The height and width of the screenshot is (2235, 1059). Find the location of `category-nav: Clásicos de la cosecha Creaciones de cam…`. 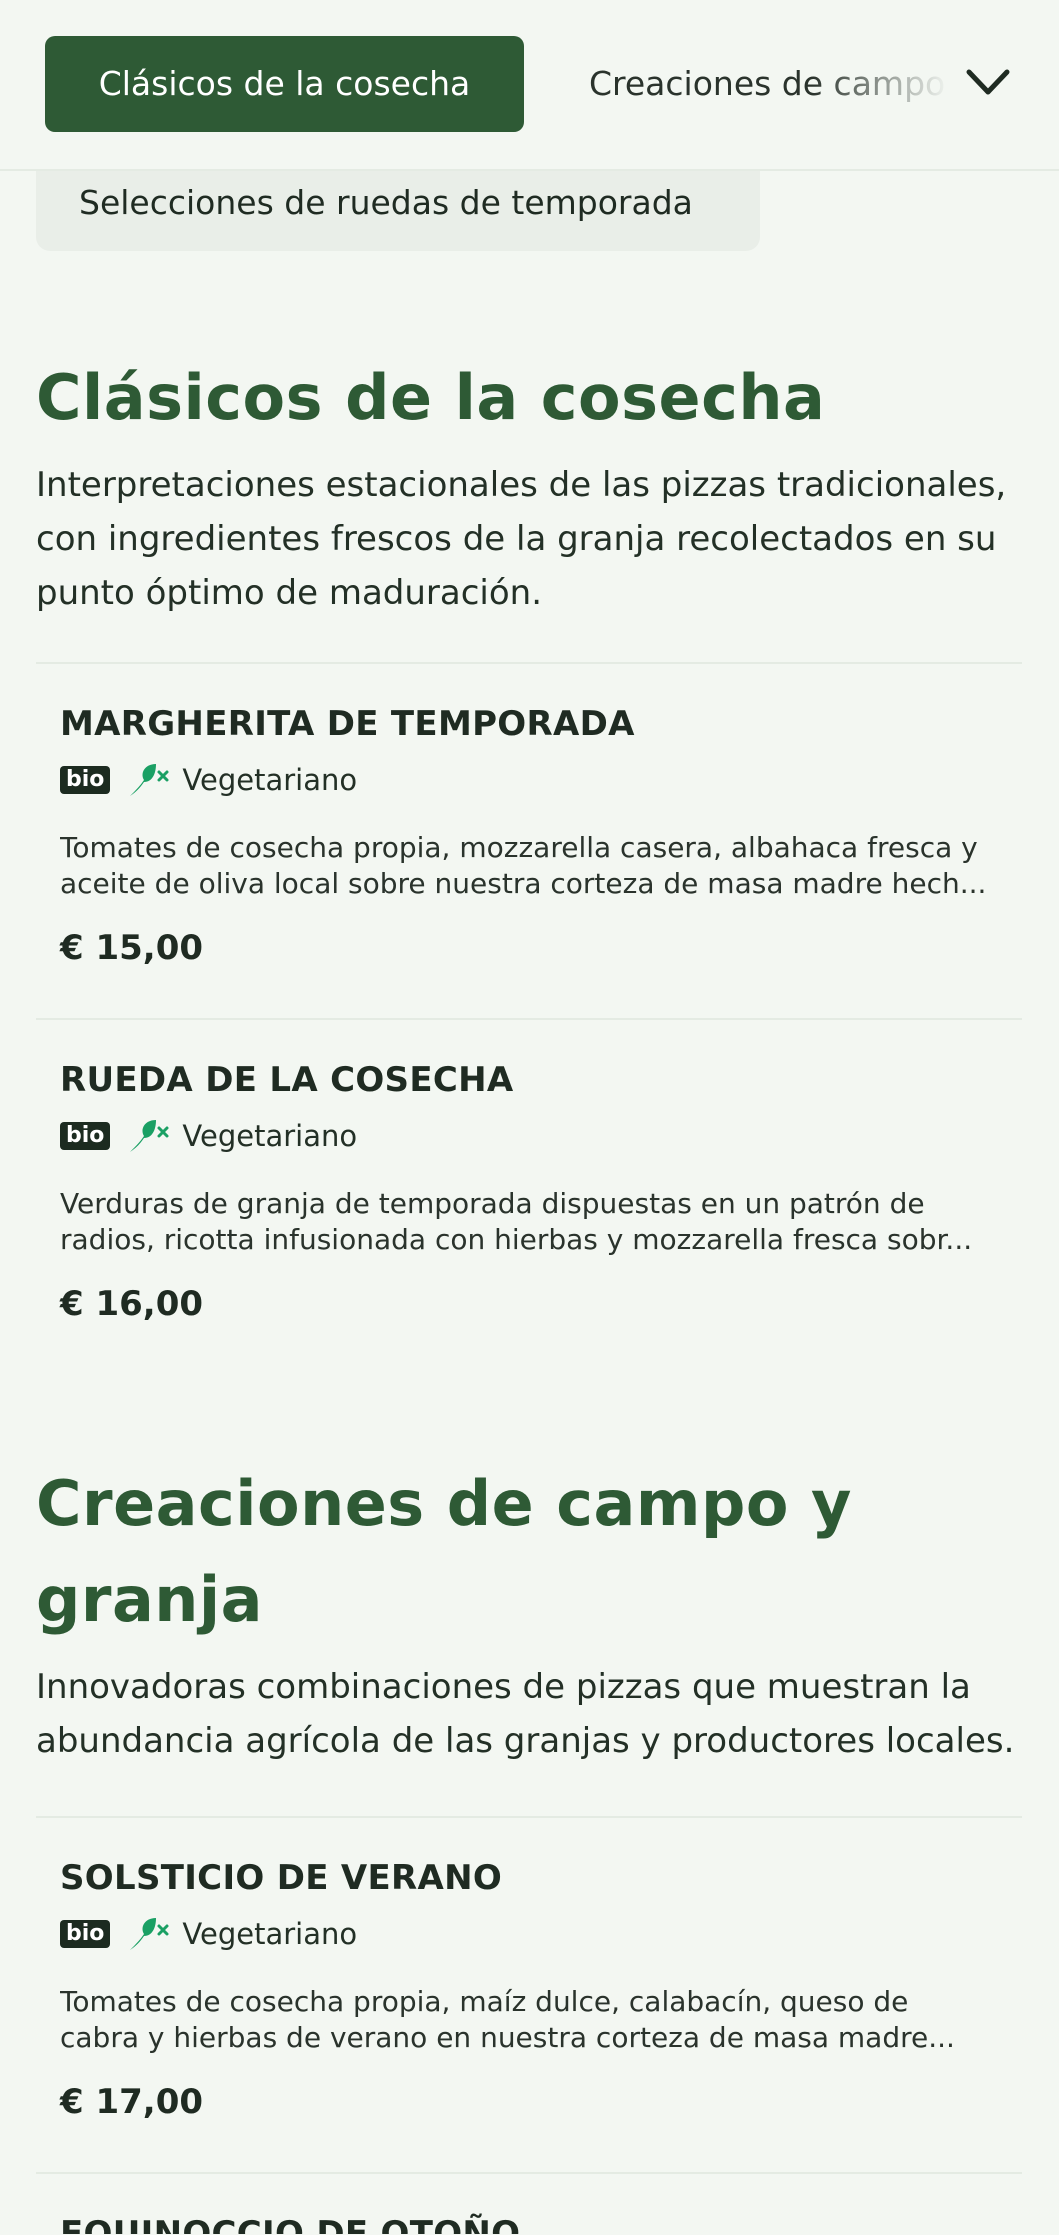

category-nav: Clásicos de la cosecha Creaciones de cam… is located at coordinates (529, 85).